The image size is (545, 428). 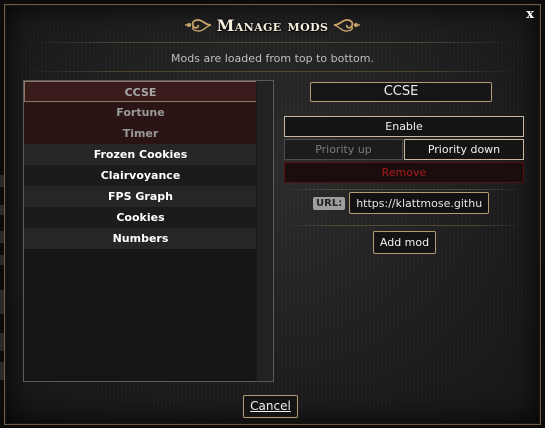 I want to click on cancel-button: Cancel, so click(x=270, y=406).